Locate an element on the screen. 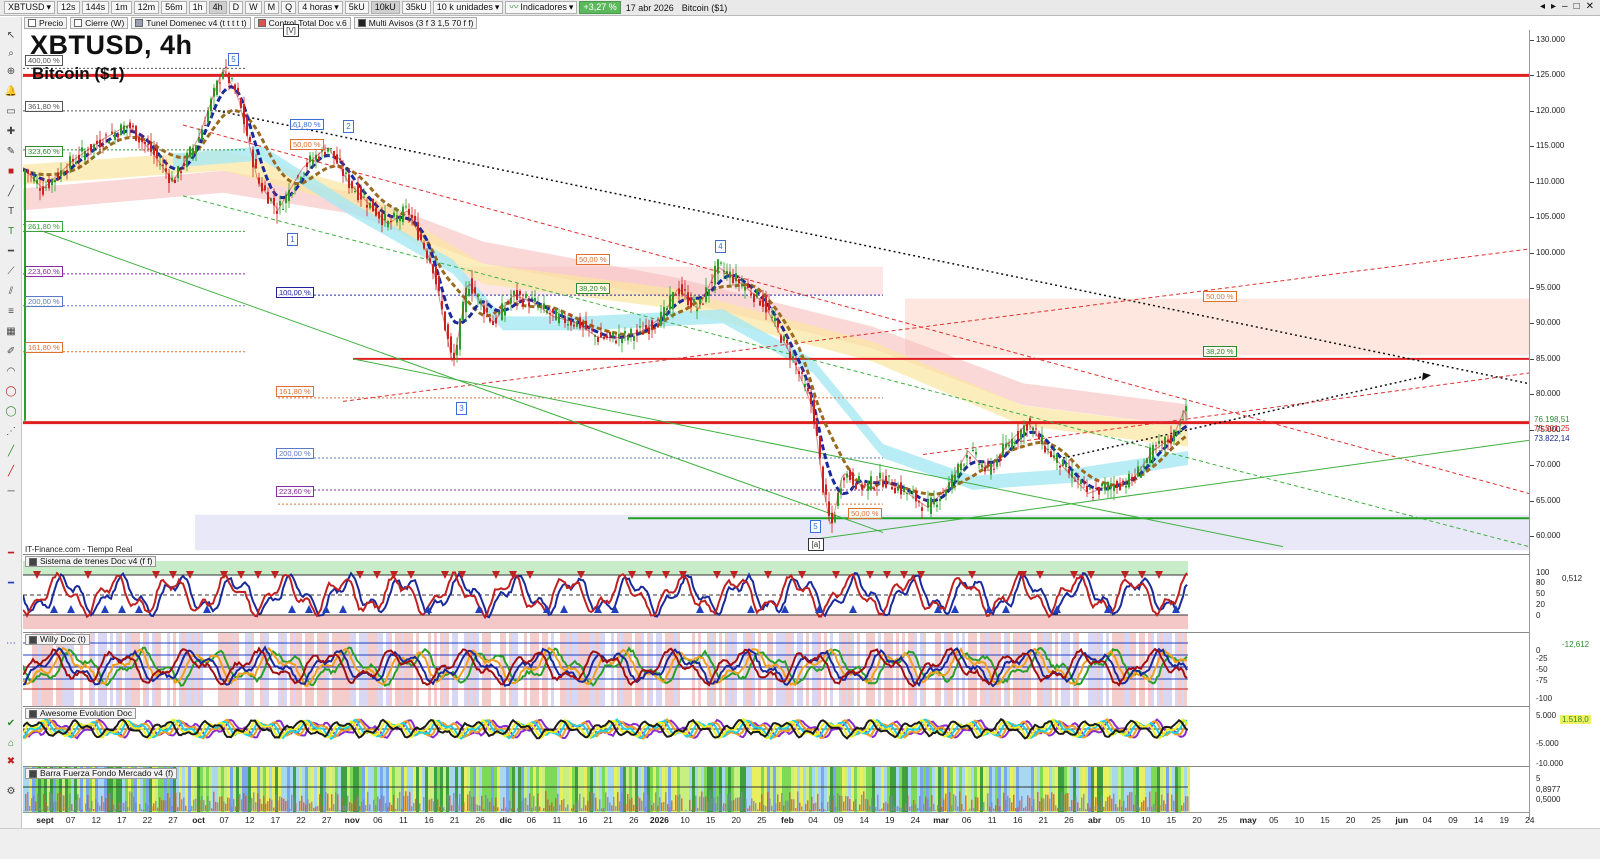 Image resolution: width=1600 pixels, height=859 pixels. text-green-icon: T is located at coordinates (11, 232).